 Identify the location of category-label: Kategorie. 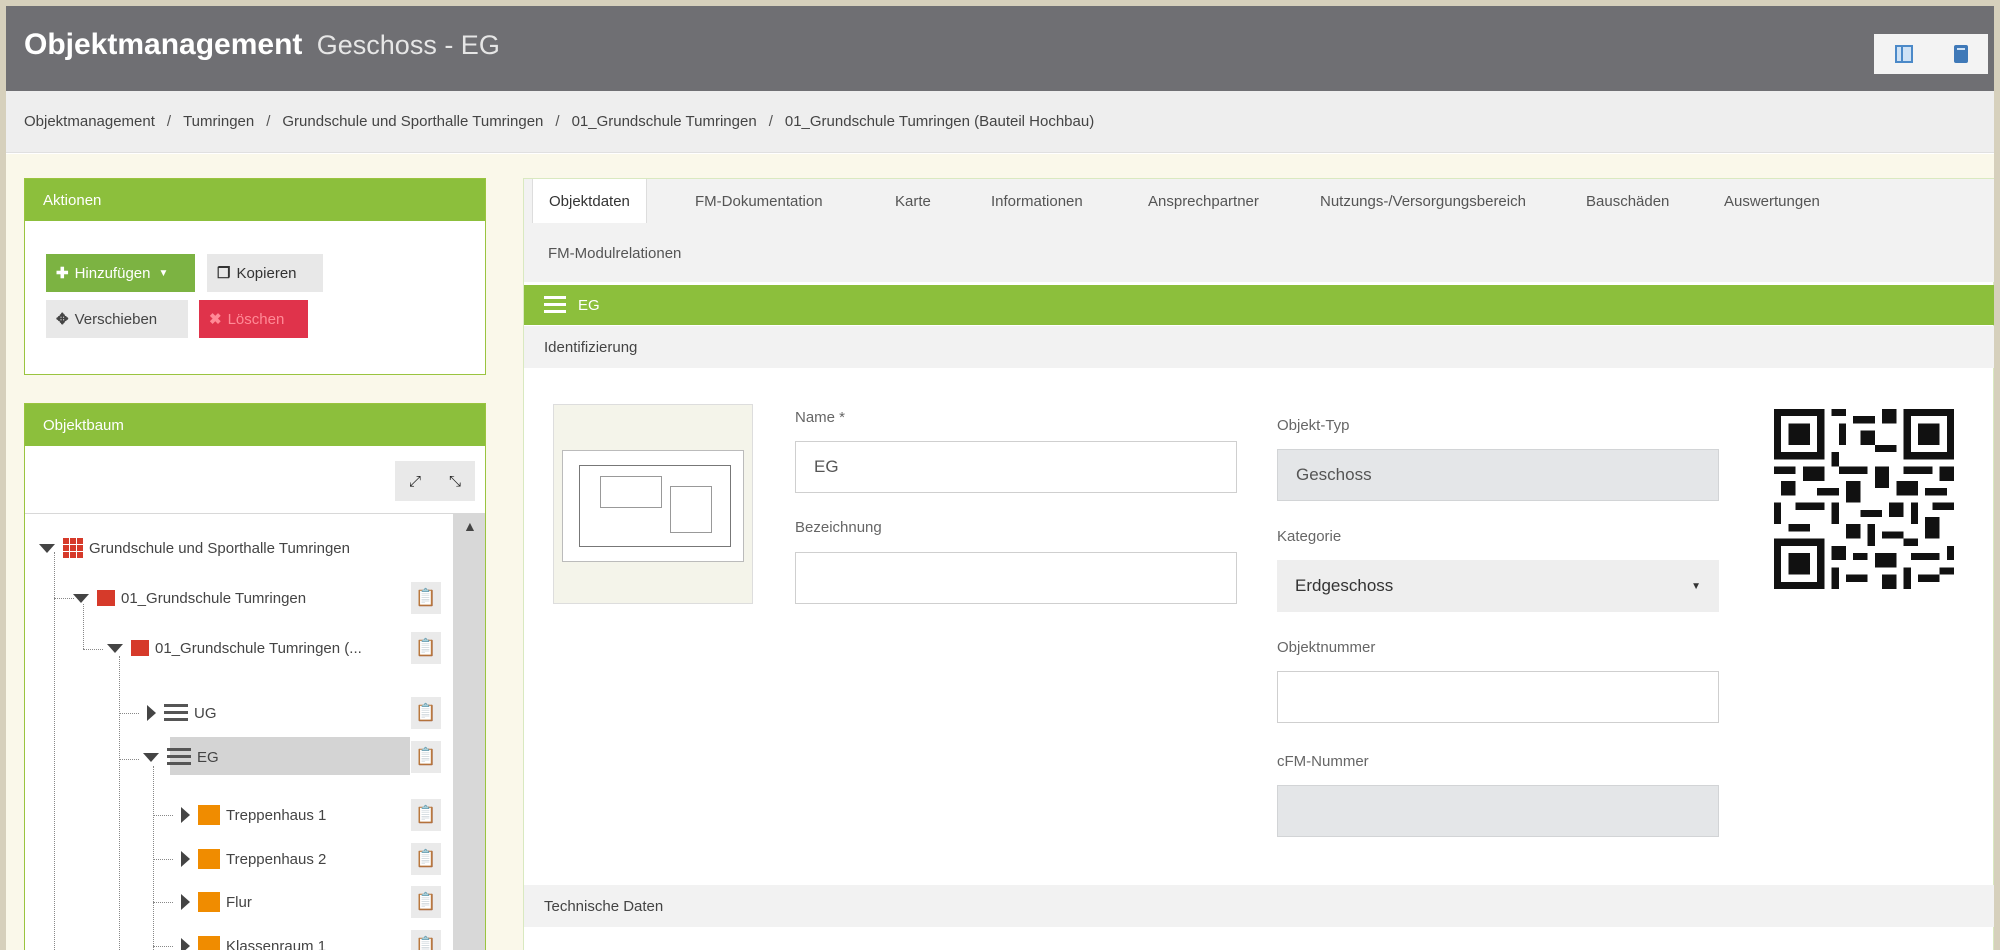
(1309, 536).